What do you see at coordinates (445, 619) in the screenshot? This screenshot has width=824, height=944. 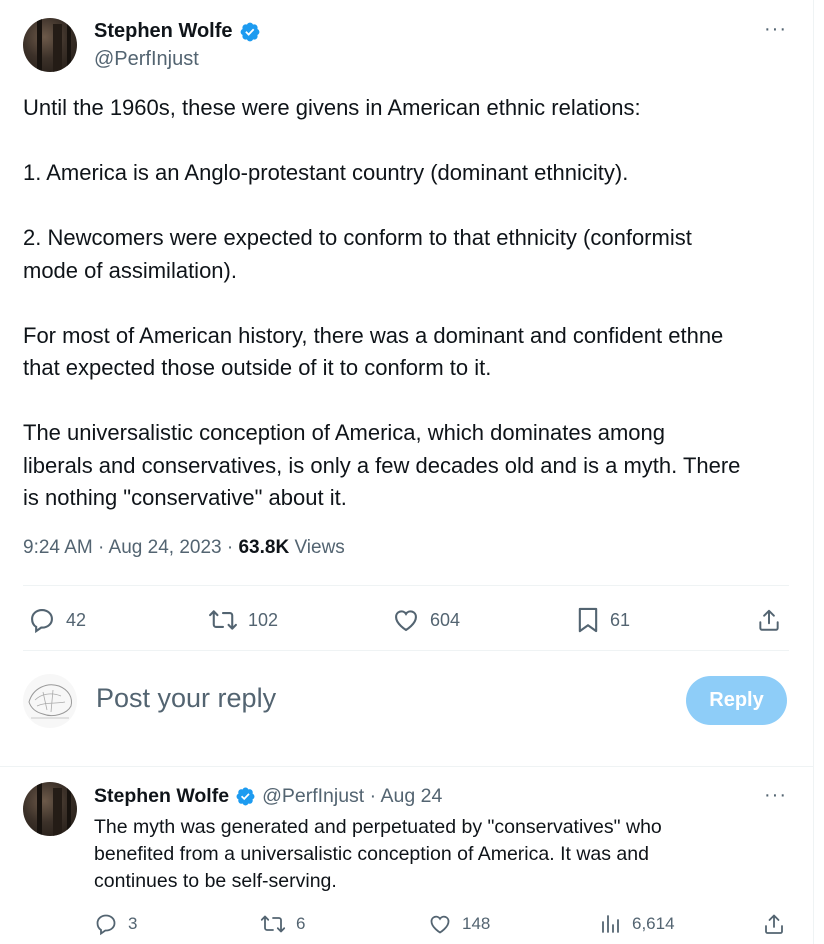 I see `like-count: 604` at bounding box center [445, 619].